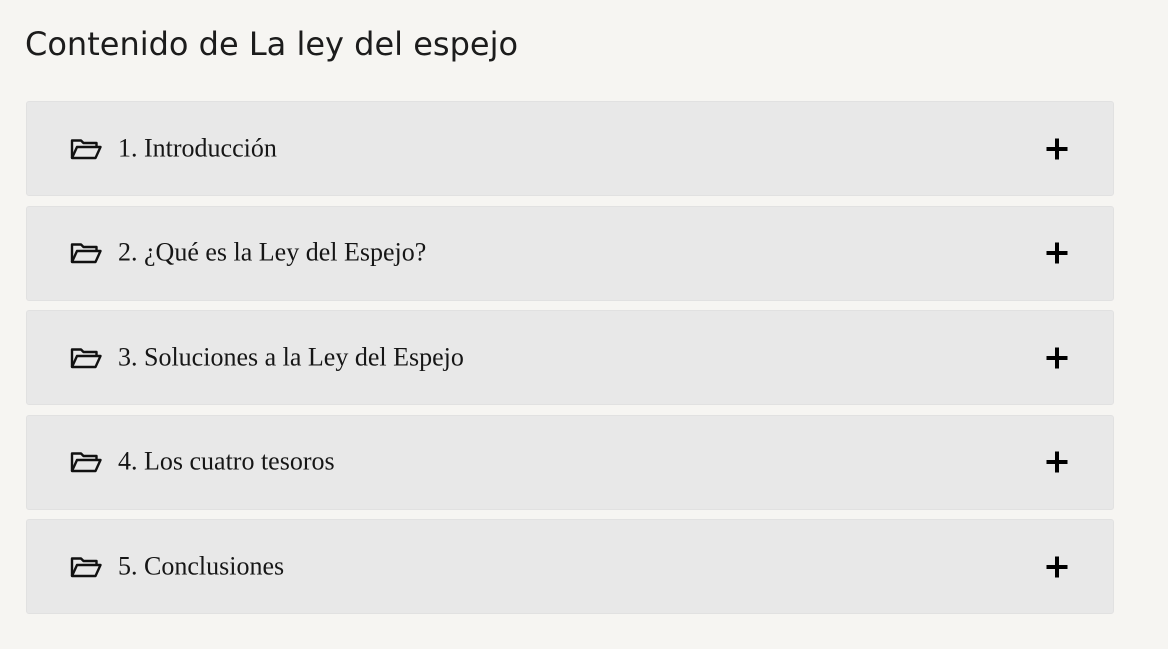 This screenshot has width=1168, height=649. What do you see at coordinates (201, 566) in the screenshot?
I see `accordion-item-label: 5. Conclusiones` at bounding box center [201, 566].